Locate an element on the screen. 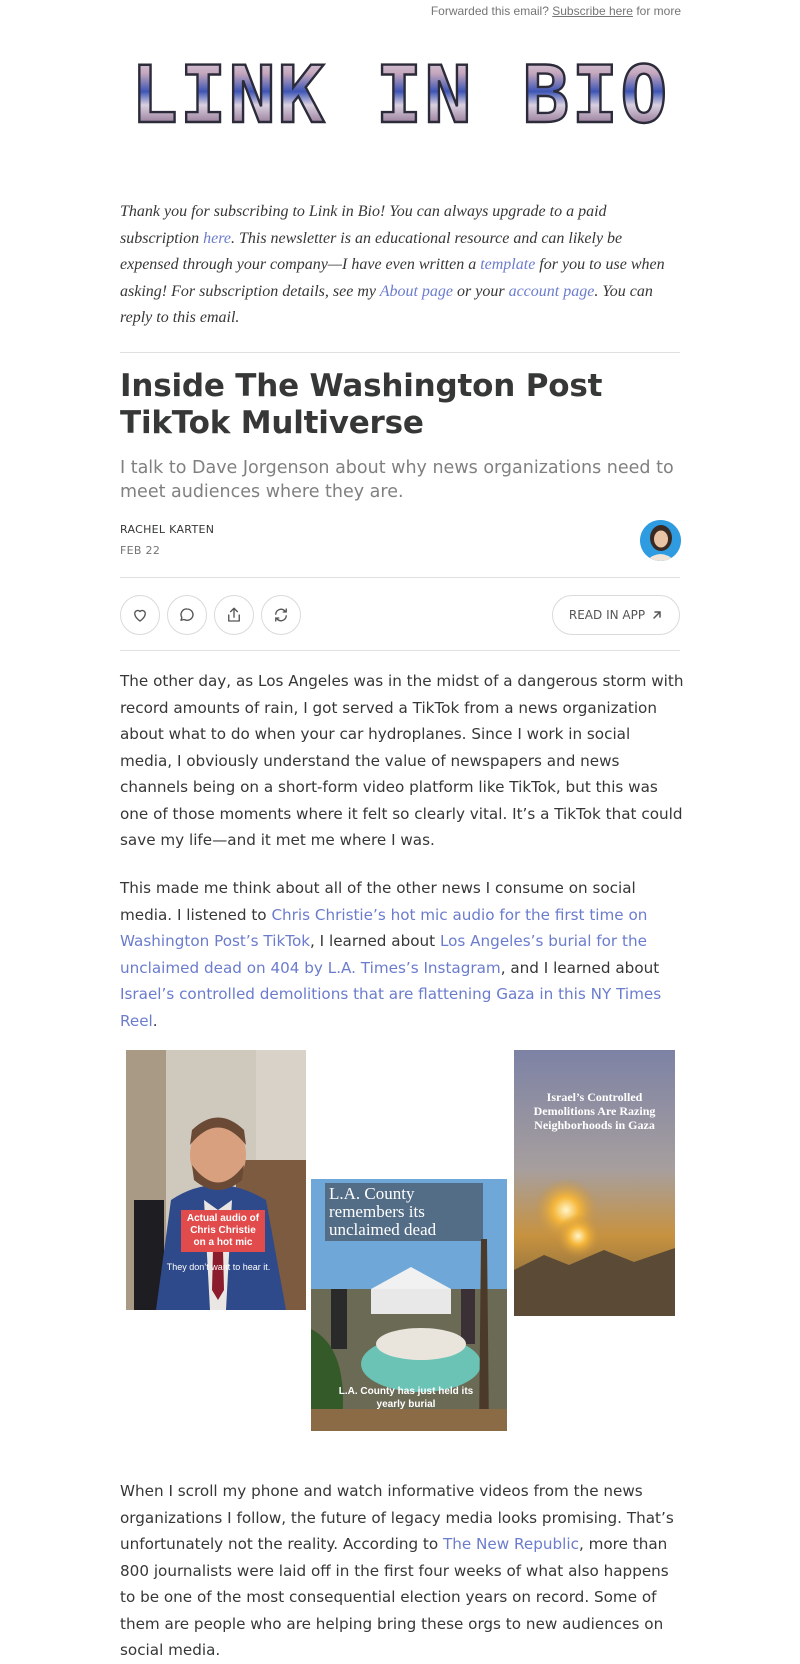 The height and width of the screenshot is (1664, 800). account-page-link: account page is located at coordinates (552, 291).